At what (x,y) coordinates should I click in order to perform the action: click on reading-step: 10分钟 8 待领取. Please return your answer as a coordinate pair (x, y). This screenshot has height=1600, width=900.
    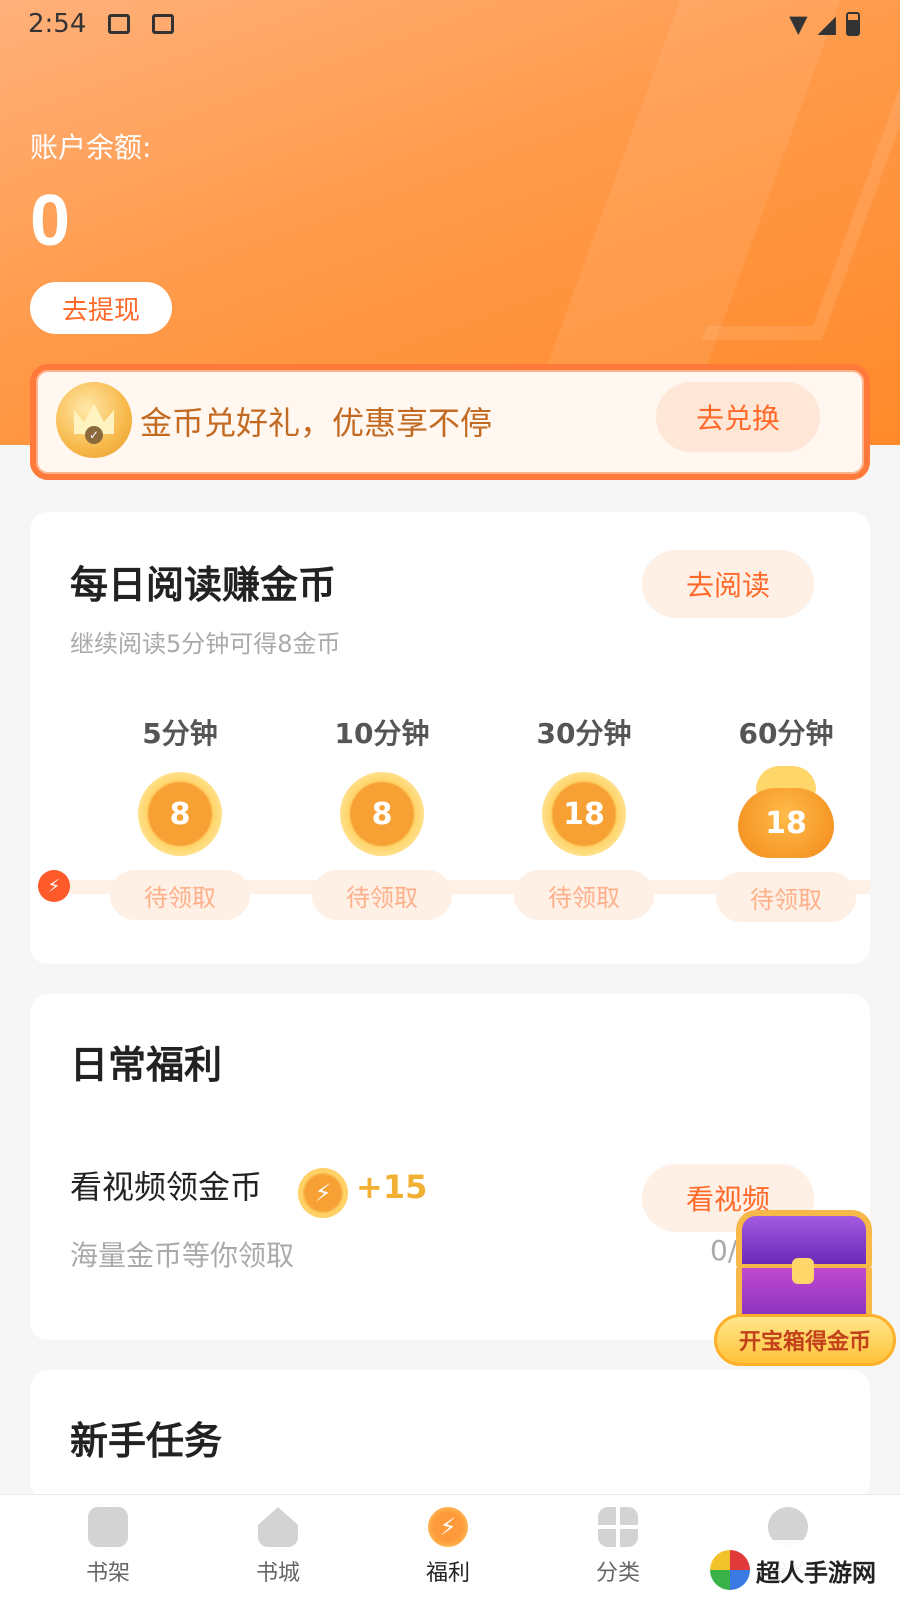
    Looking at the image, I should click on (382, 816).